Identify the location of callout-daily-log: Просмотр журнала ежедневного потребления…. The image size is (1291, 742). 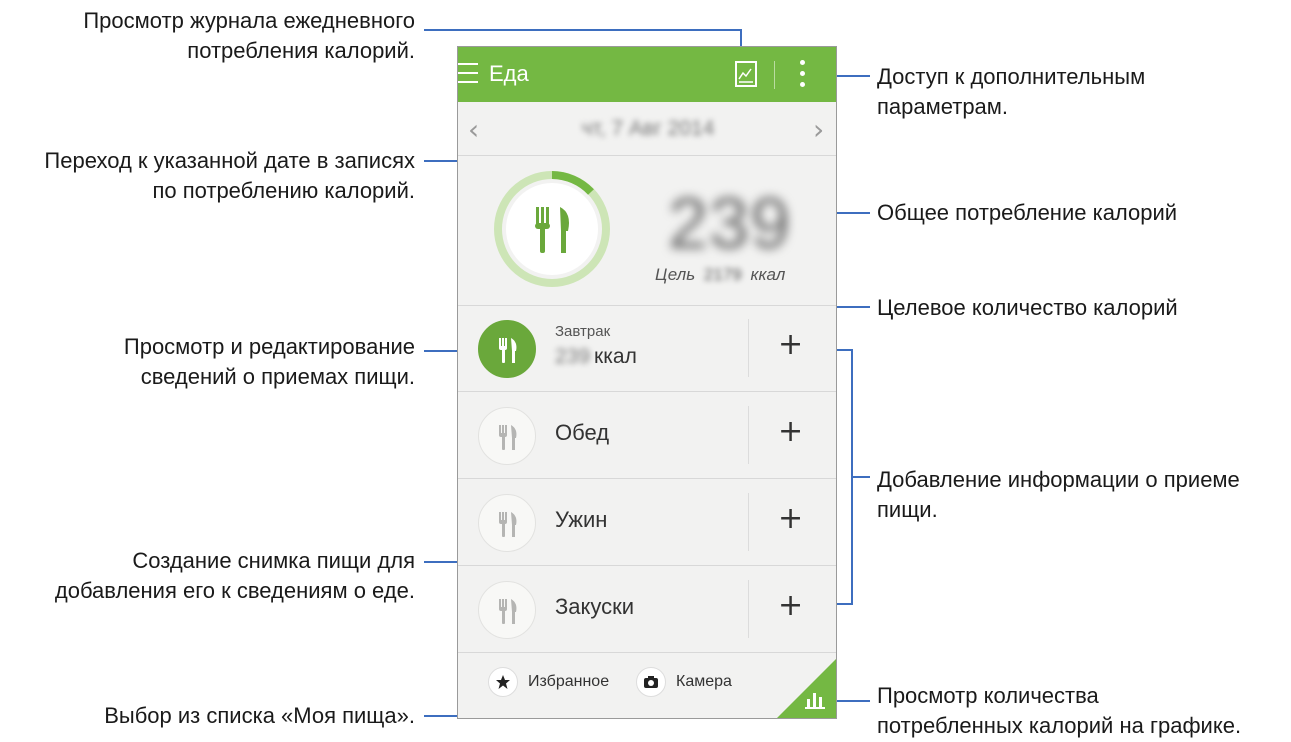
(249, 36).